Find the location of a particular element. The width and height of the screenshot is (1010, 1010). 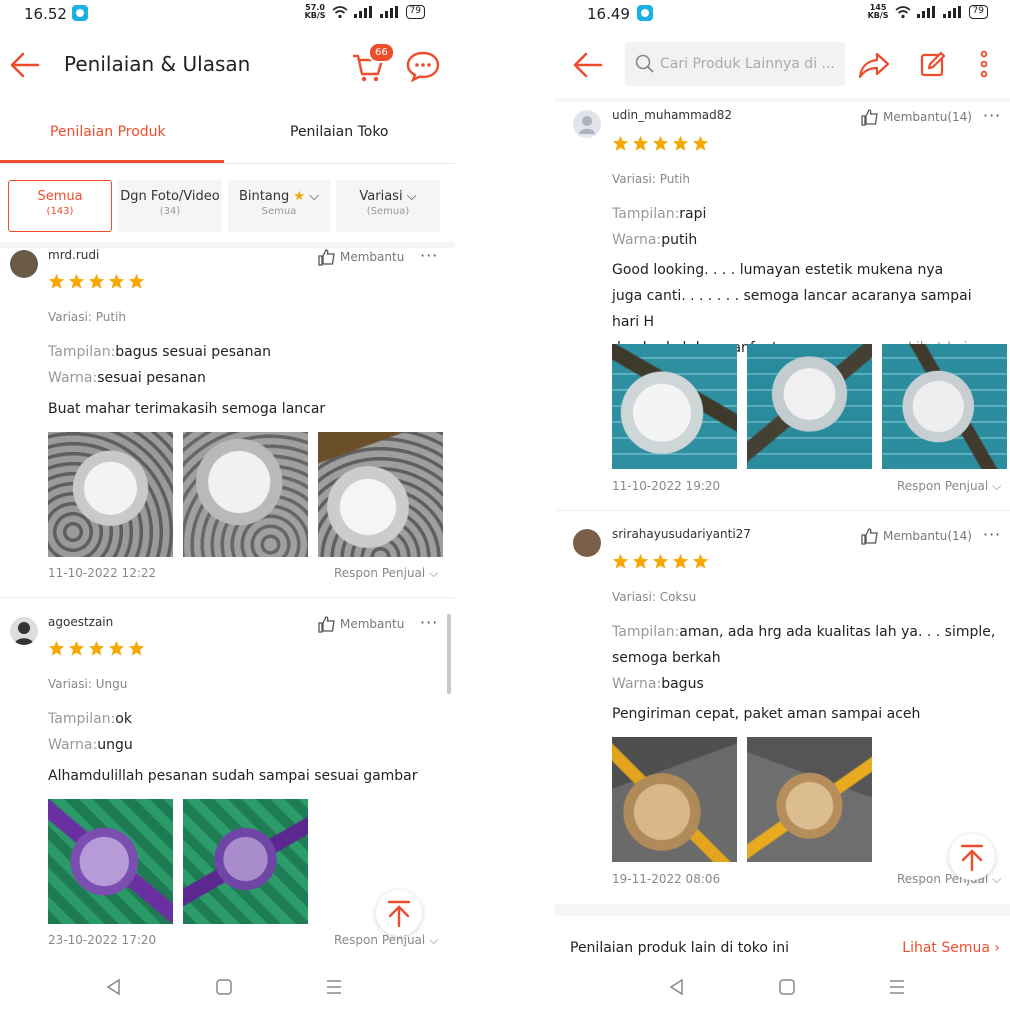

review-tabs: Penilaian Produk Penilaian Toko is located at coordinates (227, 136).